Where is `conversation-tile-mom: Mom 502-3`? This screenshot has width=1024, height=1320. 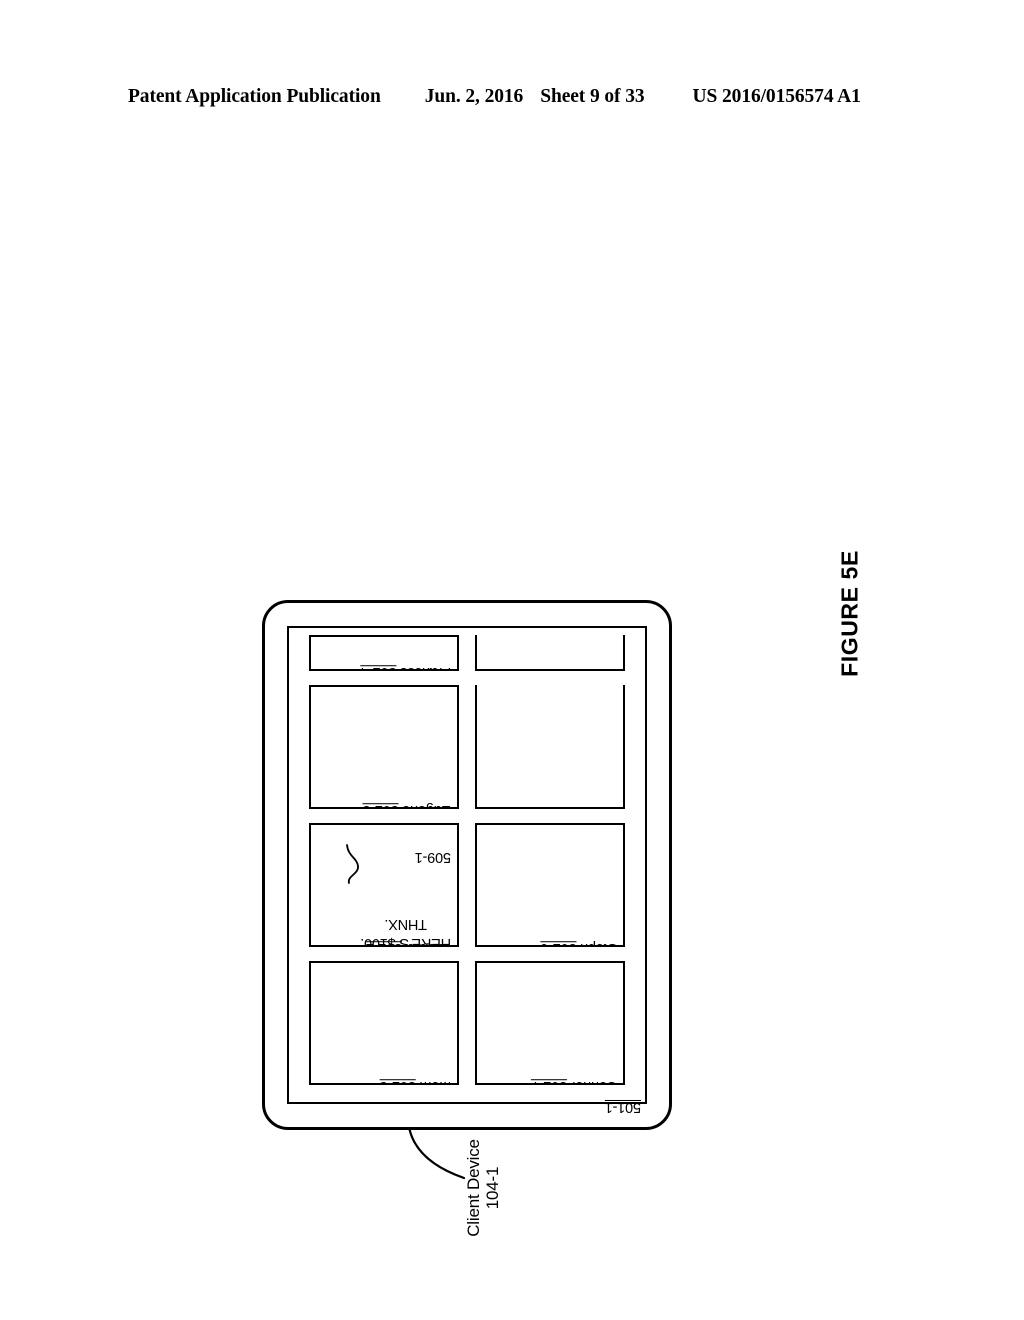
conversation-tile-mom: Mom 502-3 is located at coordinates (384, 1023).